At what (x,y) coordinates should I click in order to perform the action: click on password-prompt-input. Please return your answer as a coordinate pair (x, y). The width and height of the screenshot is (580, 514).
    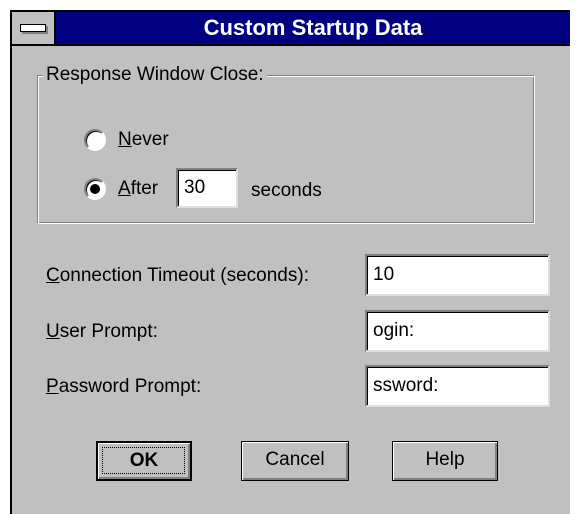
    Looking at the image, I should click on (457, 386).